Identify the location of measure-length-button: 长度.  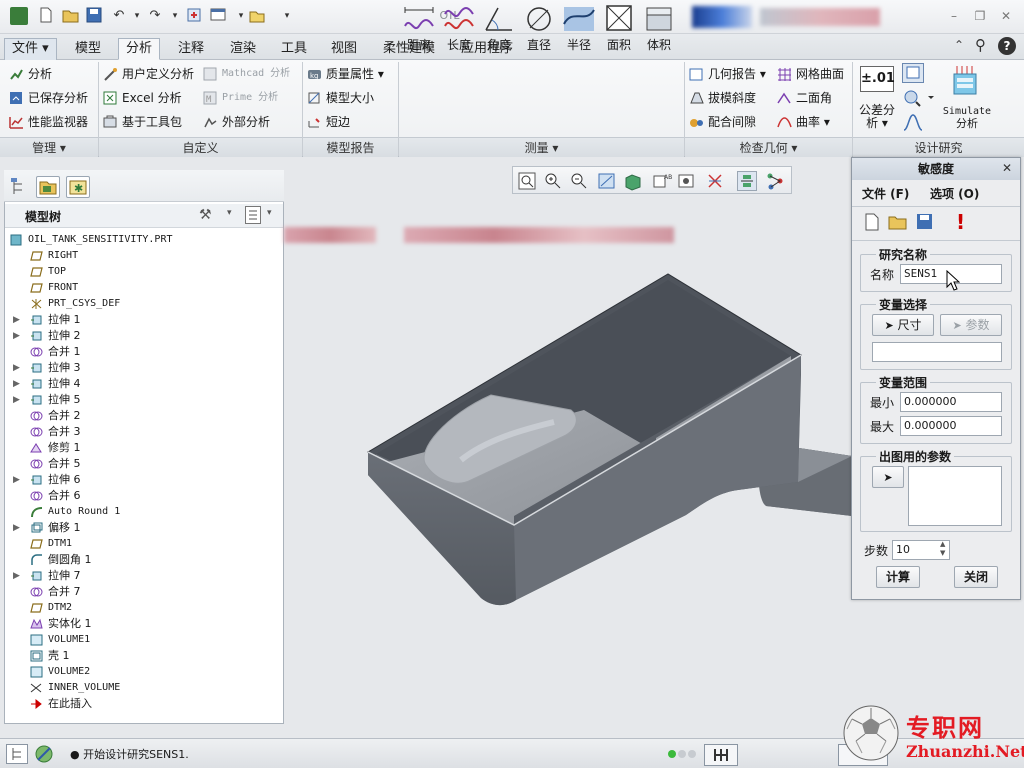
(459, 28).